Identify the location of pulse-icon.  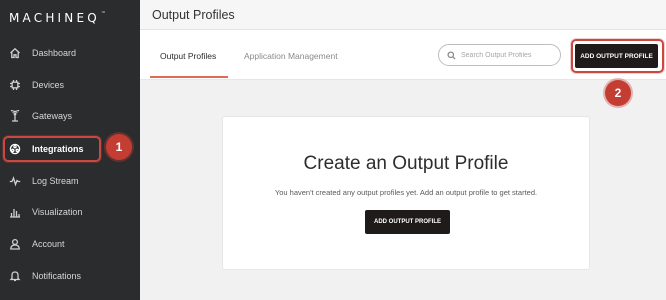
(15, 181).